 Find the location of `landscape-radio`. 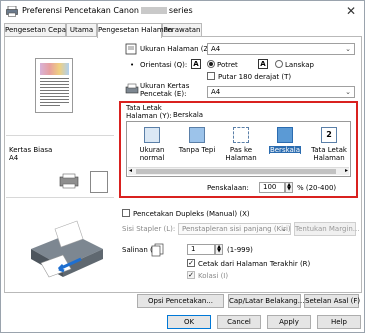

landscape-radio is located at coordinates (279, 64).